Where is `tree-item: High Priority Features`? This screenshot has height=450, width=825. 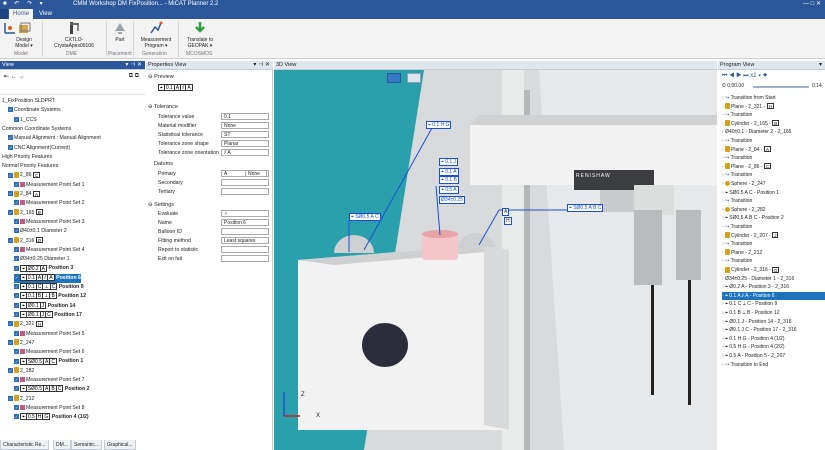
tree-item: High Priority Features is located at coordinates (27, 157).